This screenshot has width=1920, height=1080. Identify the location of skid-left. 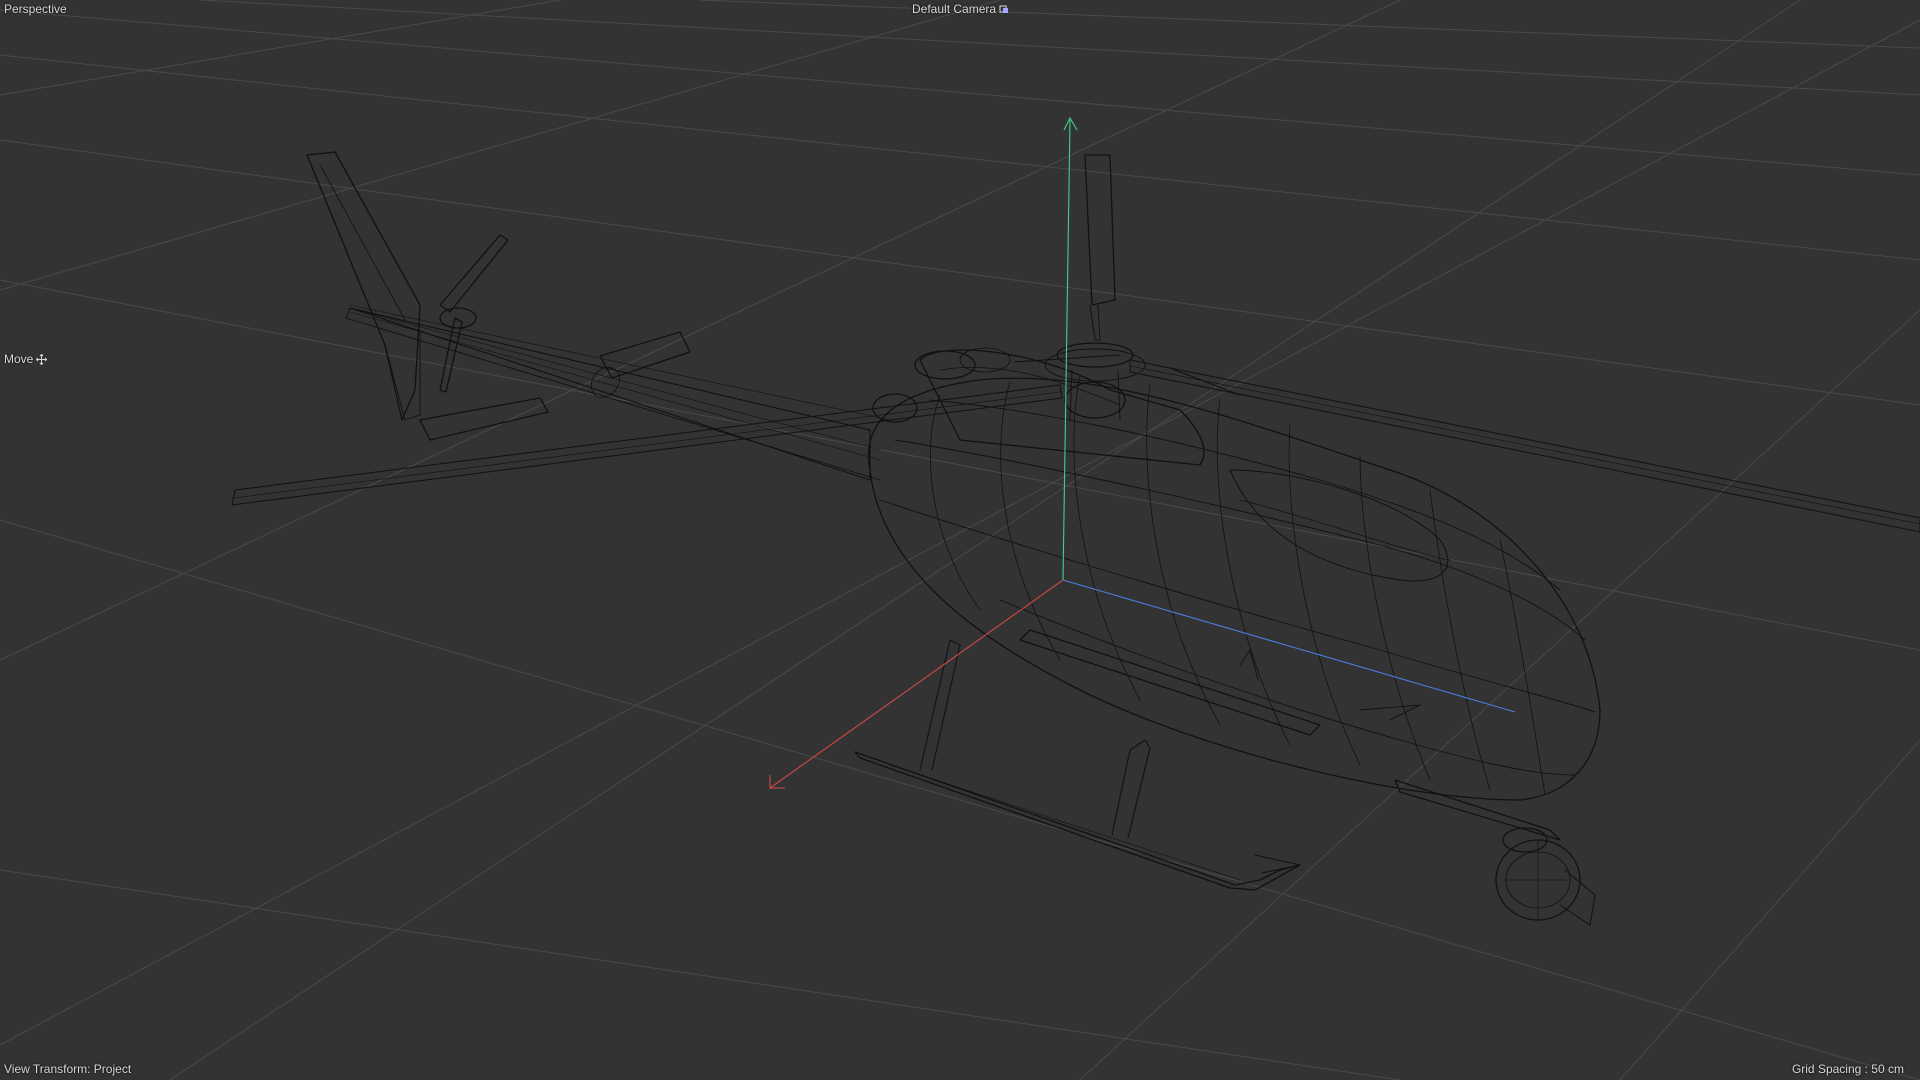
(1077, 821).